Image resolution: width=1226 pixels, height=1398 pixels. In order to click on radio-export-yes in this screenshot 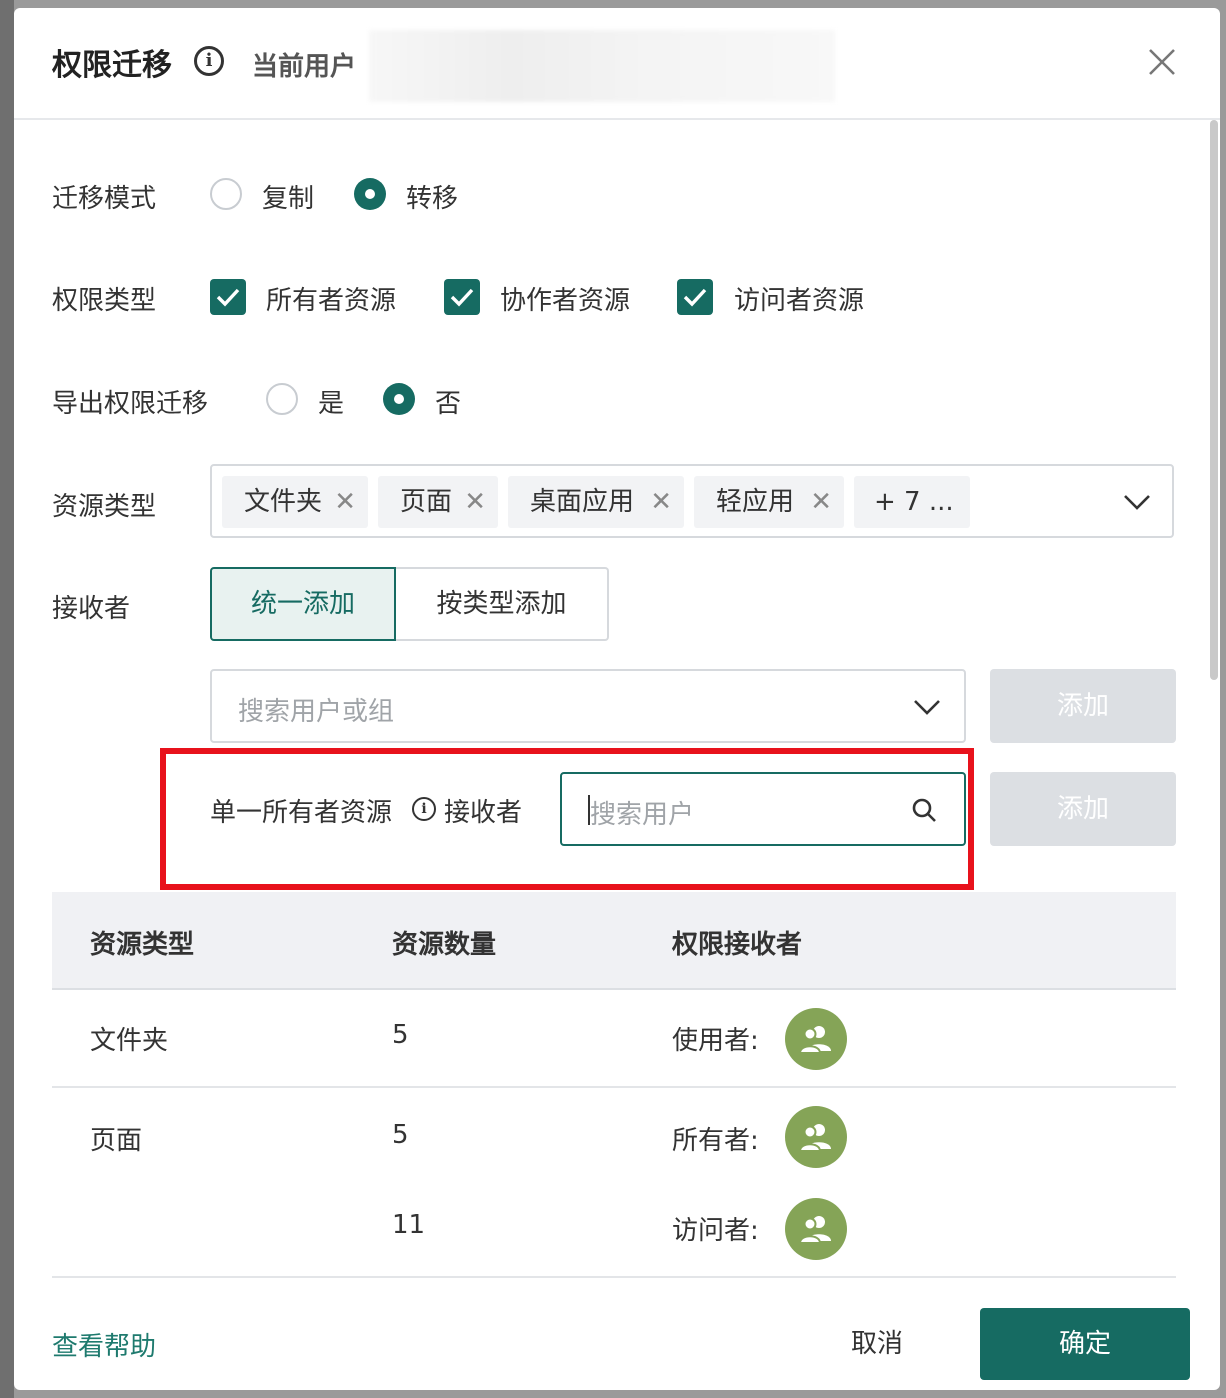, I will do `click(282, 399)`.